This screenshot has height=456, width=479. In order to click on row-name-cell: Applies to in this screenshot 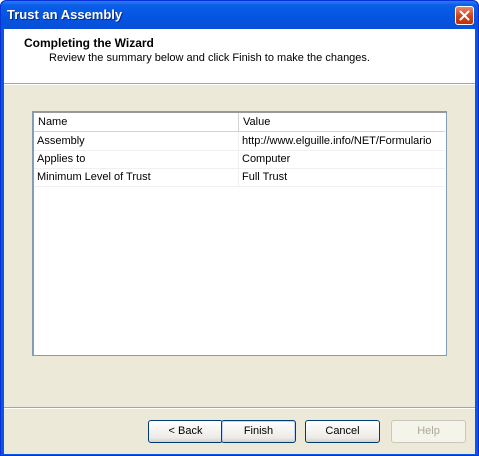, I will do `click(136, 159)`.